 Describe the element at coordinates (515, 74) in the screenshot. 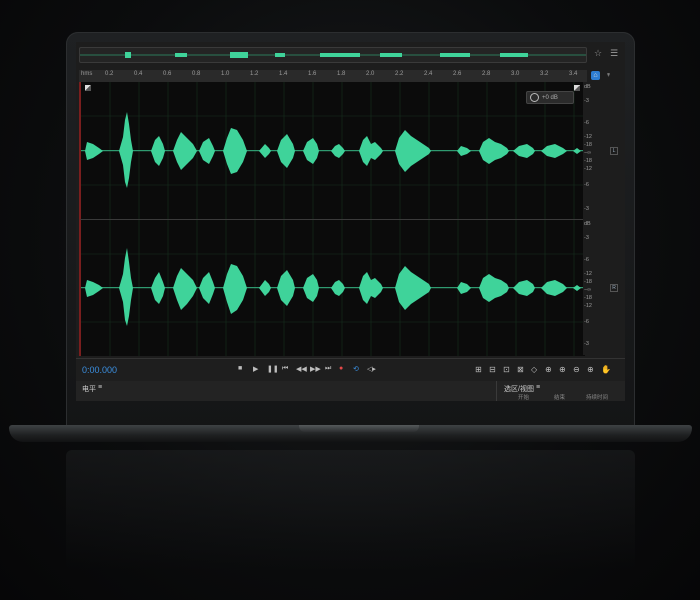

I see `ruler-label: 3.0` at that location.